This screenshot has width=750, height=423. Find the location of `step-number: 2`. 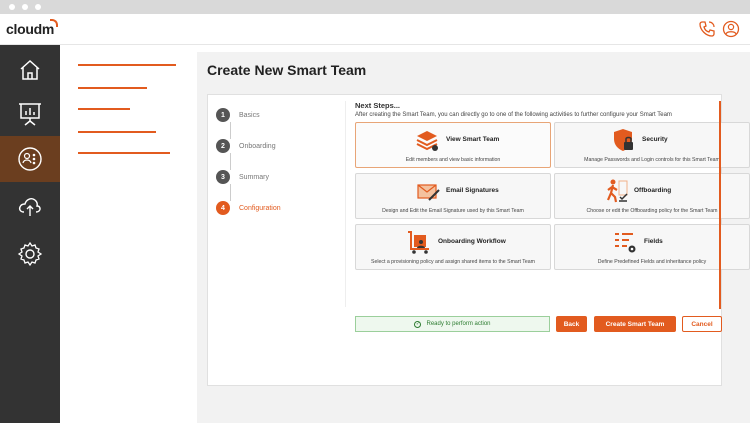

step-number: 2 is located at coordinates (223, 146).